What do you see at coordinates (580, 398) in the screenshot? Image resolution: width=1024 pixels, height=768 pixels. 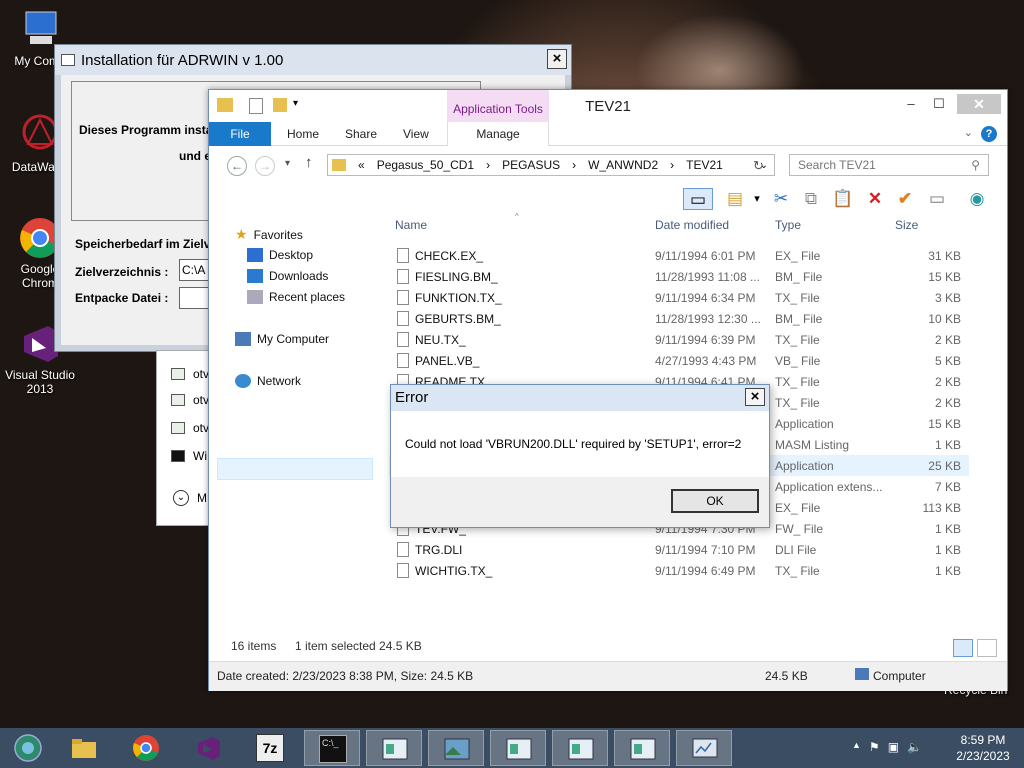 I see `dialog-titlebar: Error ×` at bounding box center [580, 398].